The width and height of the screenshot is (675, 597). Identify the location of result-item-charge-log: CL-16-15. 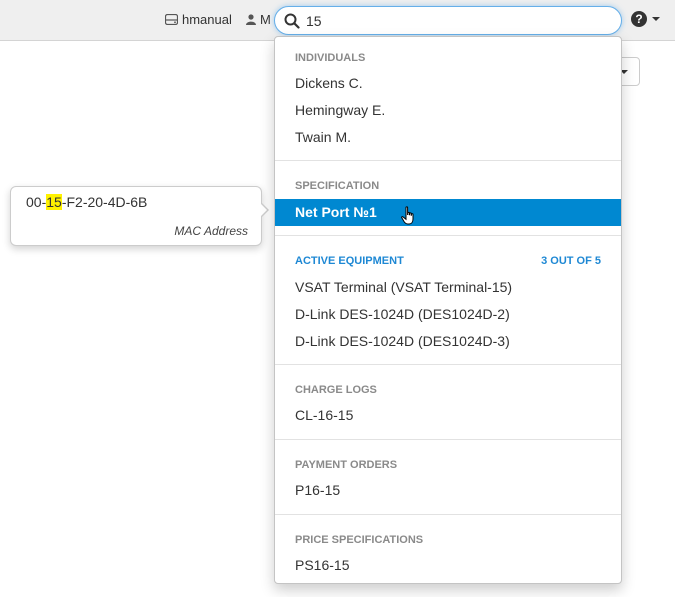
(324, 415).